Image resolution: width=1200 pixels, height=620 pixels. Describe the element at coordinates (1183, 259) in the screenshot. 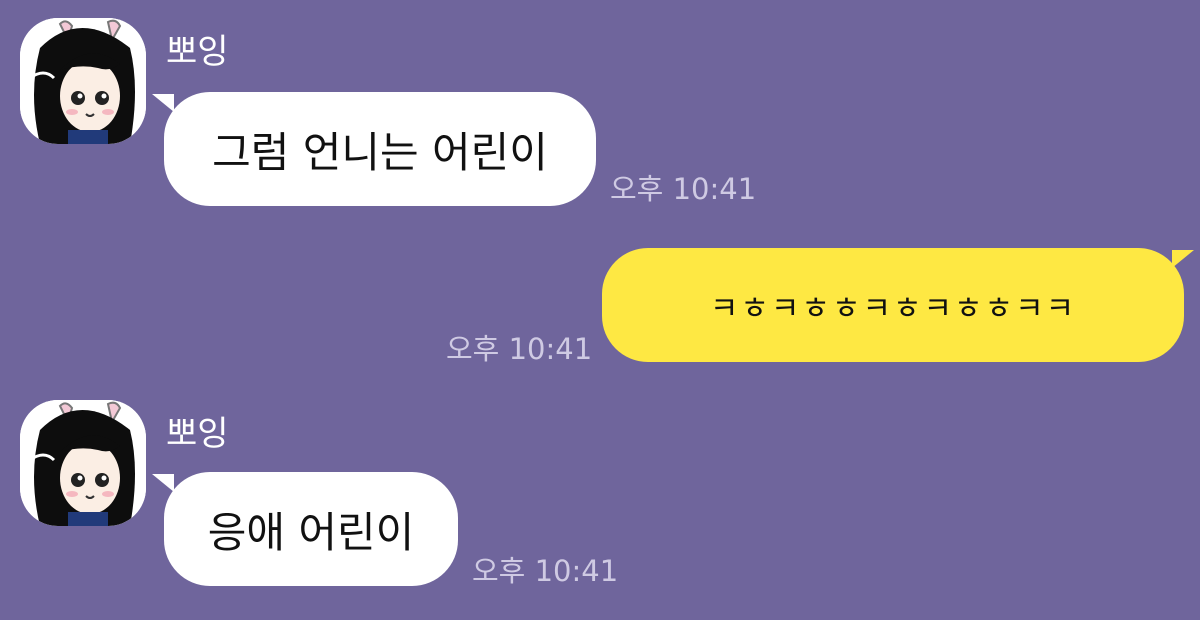

I see `bubble-tail` at that location.